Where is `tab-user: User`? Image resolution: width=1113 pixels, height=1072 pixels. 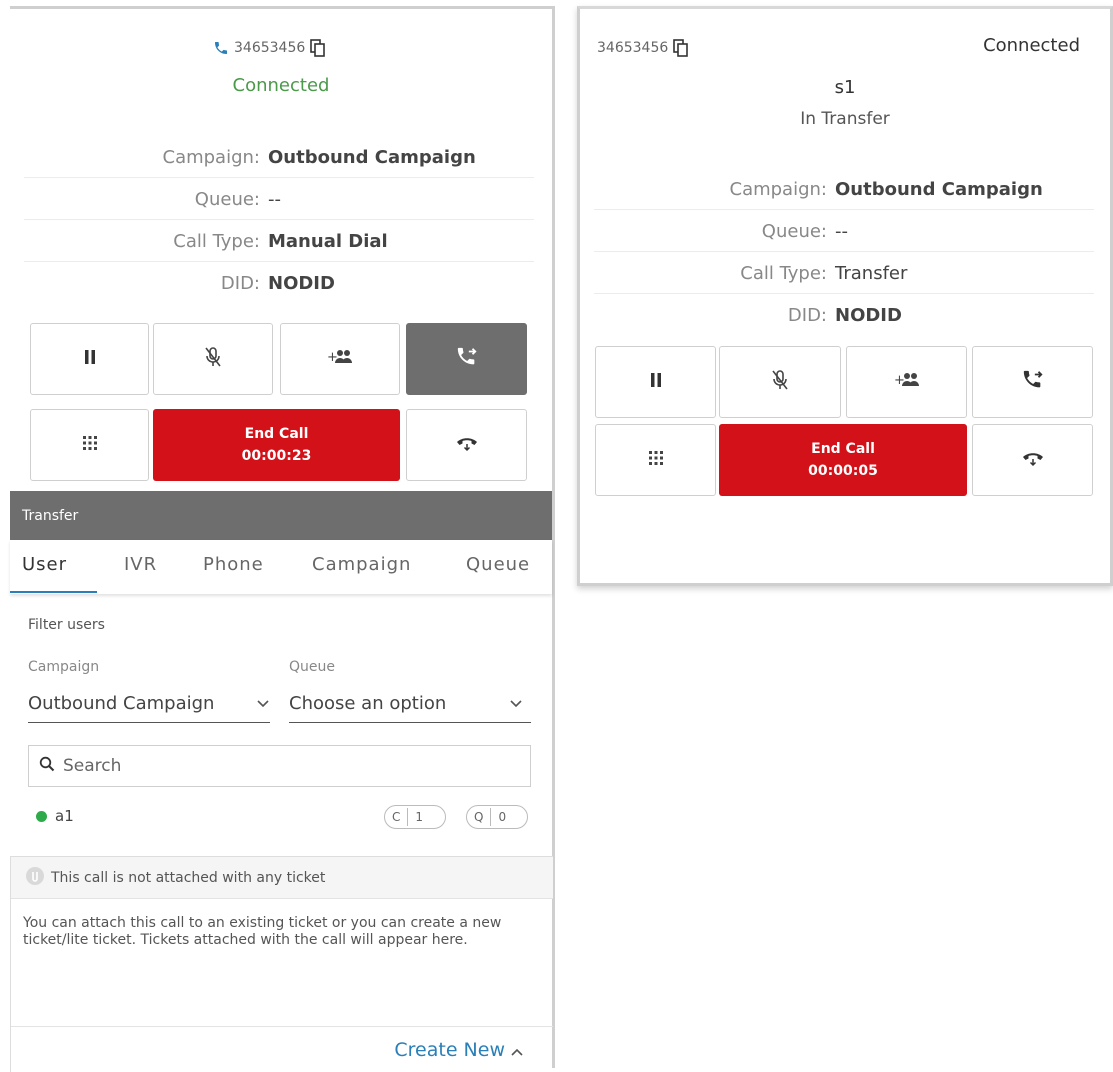
tab-user: User is located at coordinates (44, 564).